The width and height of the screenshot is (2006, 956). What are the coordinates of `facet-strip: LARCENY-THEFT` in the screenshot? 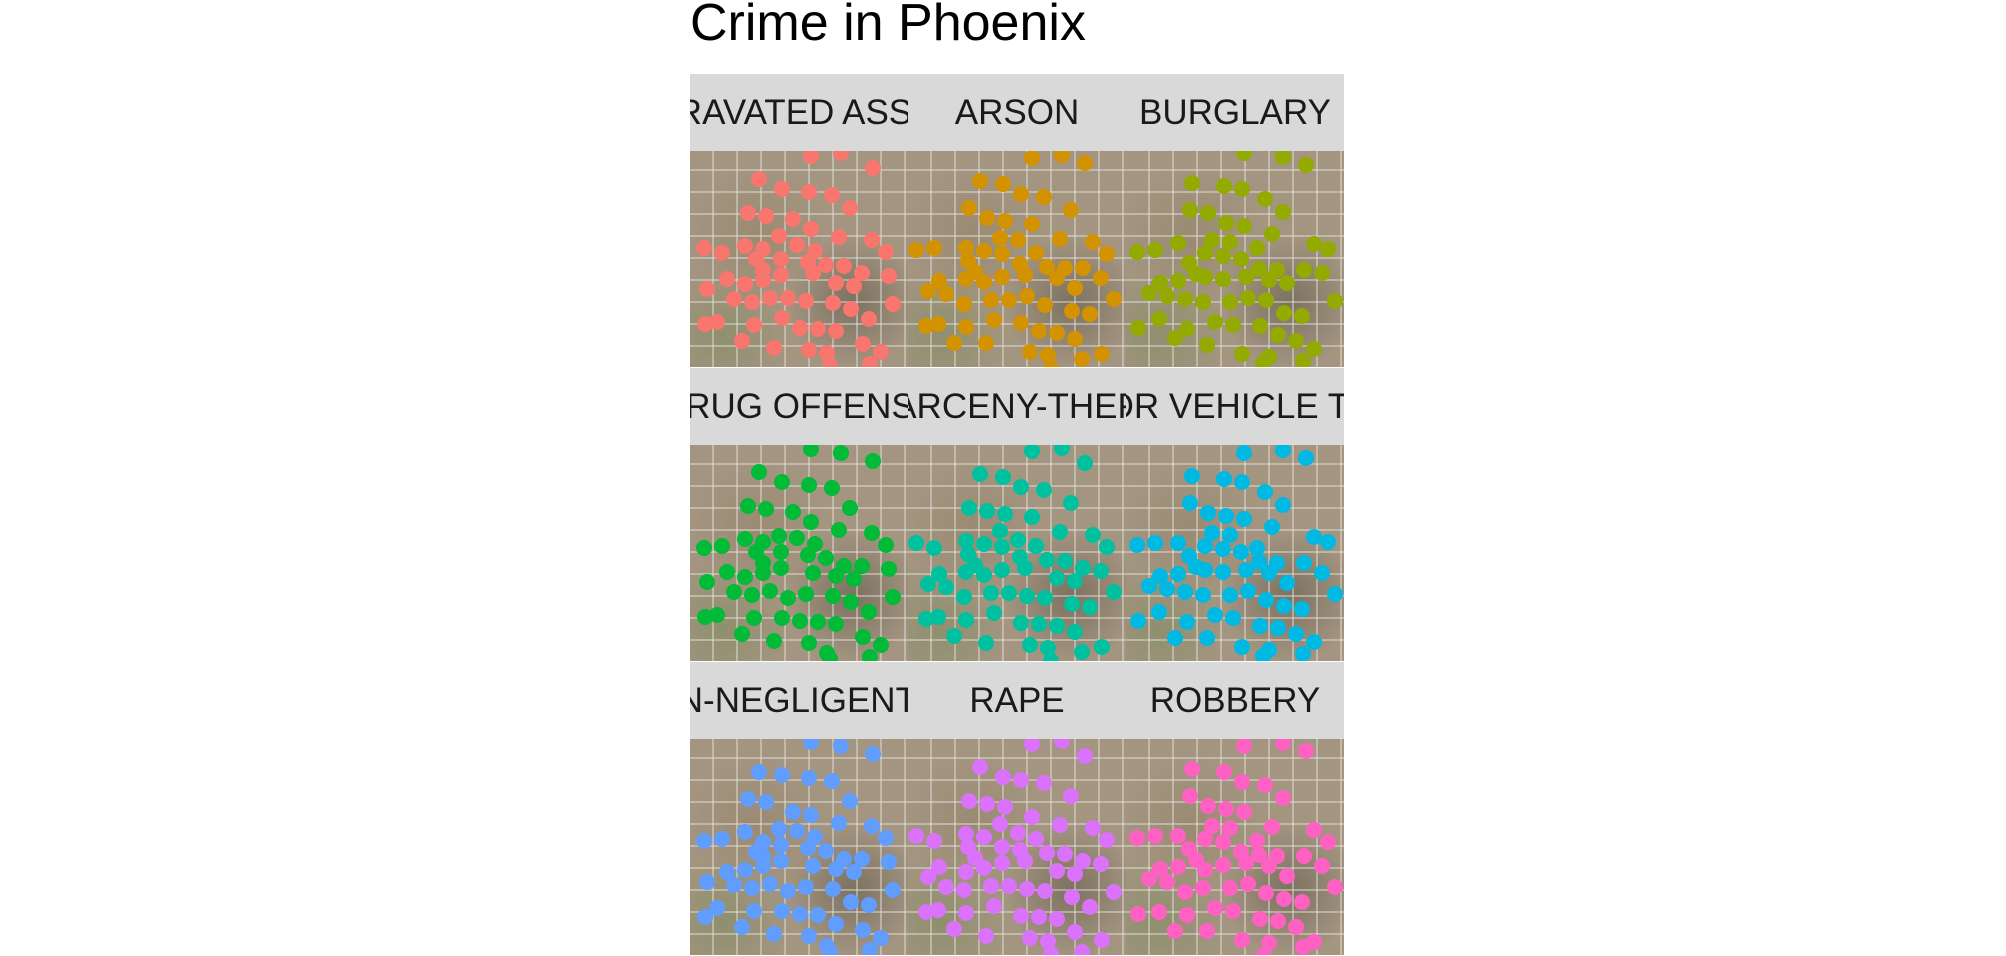 It's located at (1017, 406).